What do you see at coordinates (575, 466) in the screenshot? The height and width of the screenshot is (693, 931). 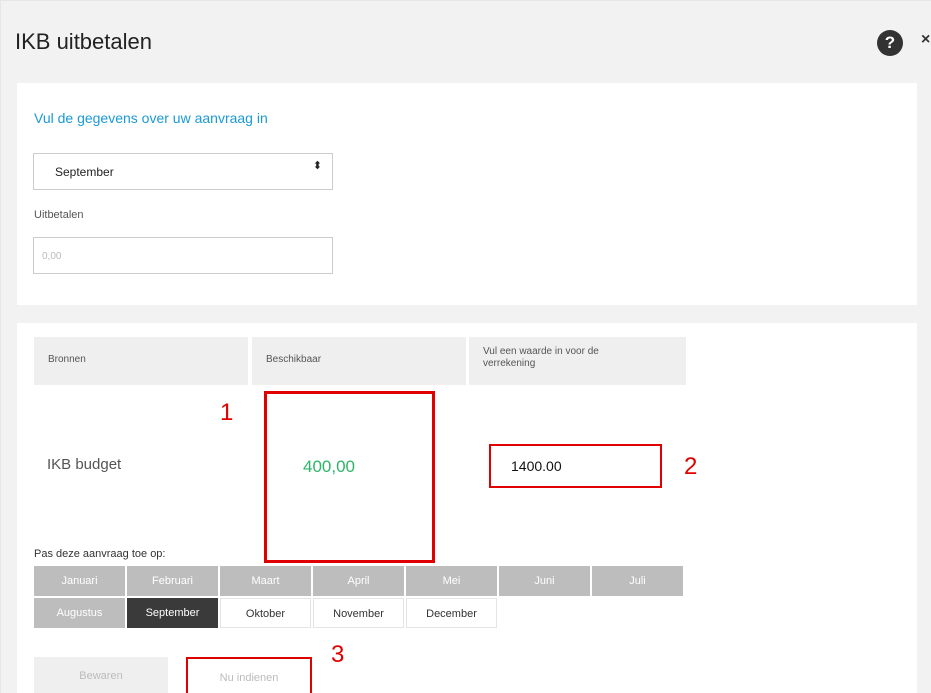 I see `settlement-input: 1400.00` at bounding box center [575, 466].